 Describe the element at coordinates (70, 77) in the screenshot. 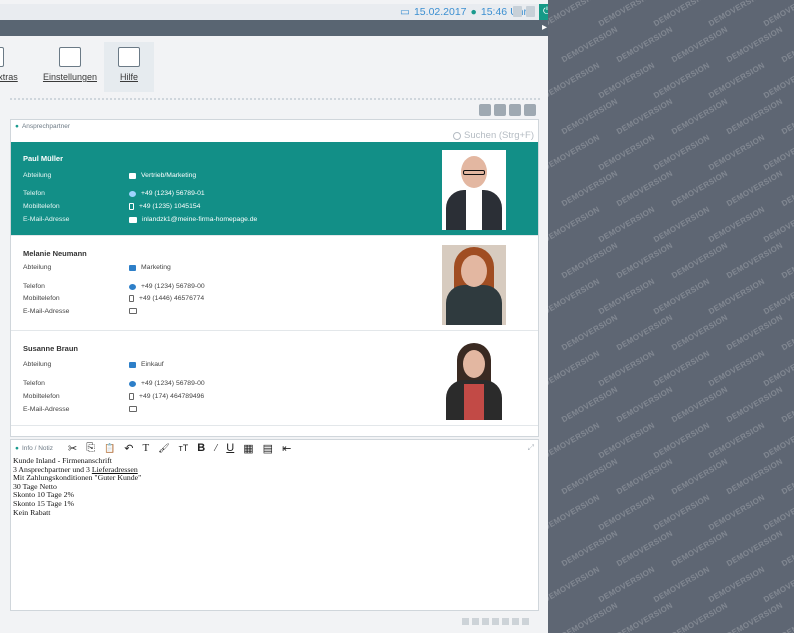

I see `ribbon-settings-label: Einstellungen` at that location.